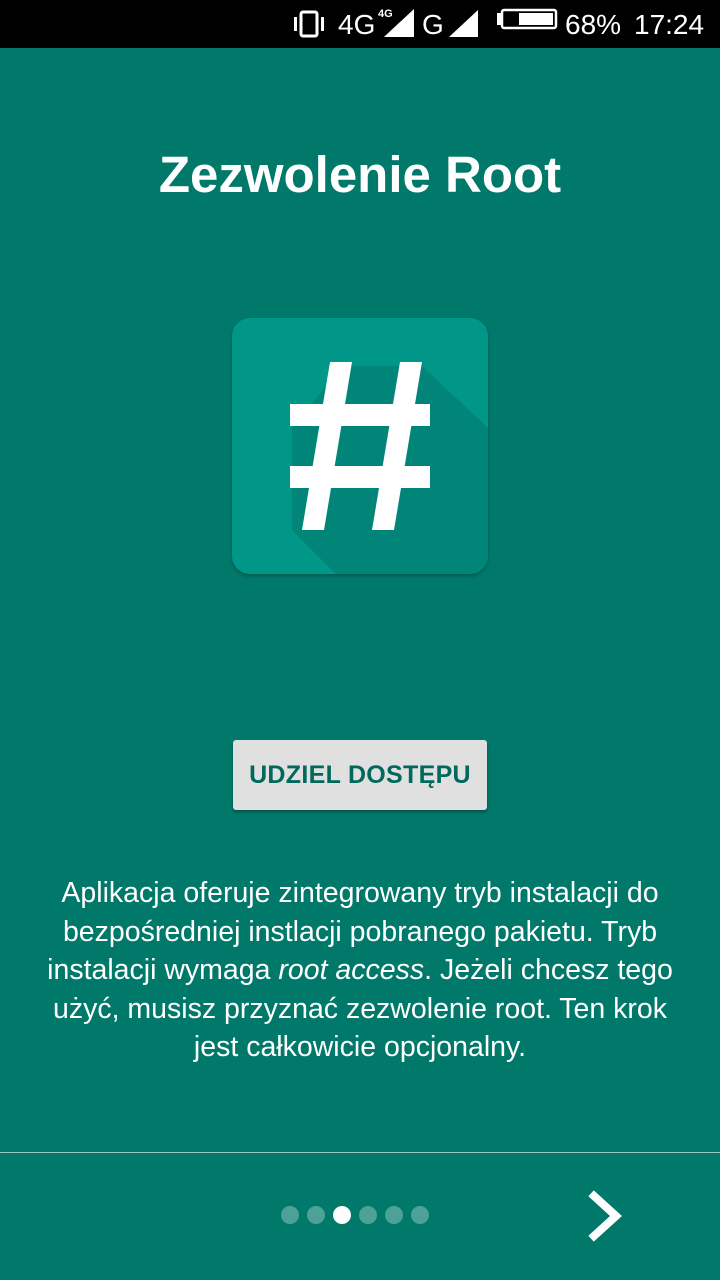 The height and width of the screenshot is (1280, 720). I want to click on clock: 17:24, so click(669, 24).